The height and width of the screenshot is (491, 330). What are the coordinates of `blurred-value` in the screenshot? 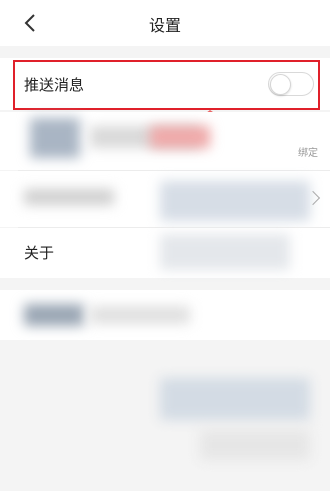 It's located at (235, 201).